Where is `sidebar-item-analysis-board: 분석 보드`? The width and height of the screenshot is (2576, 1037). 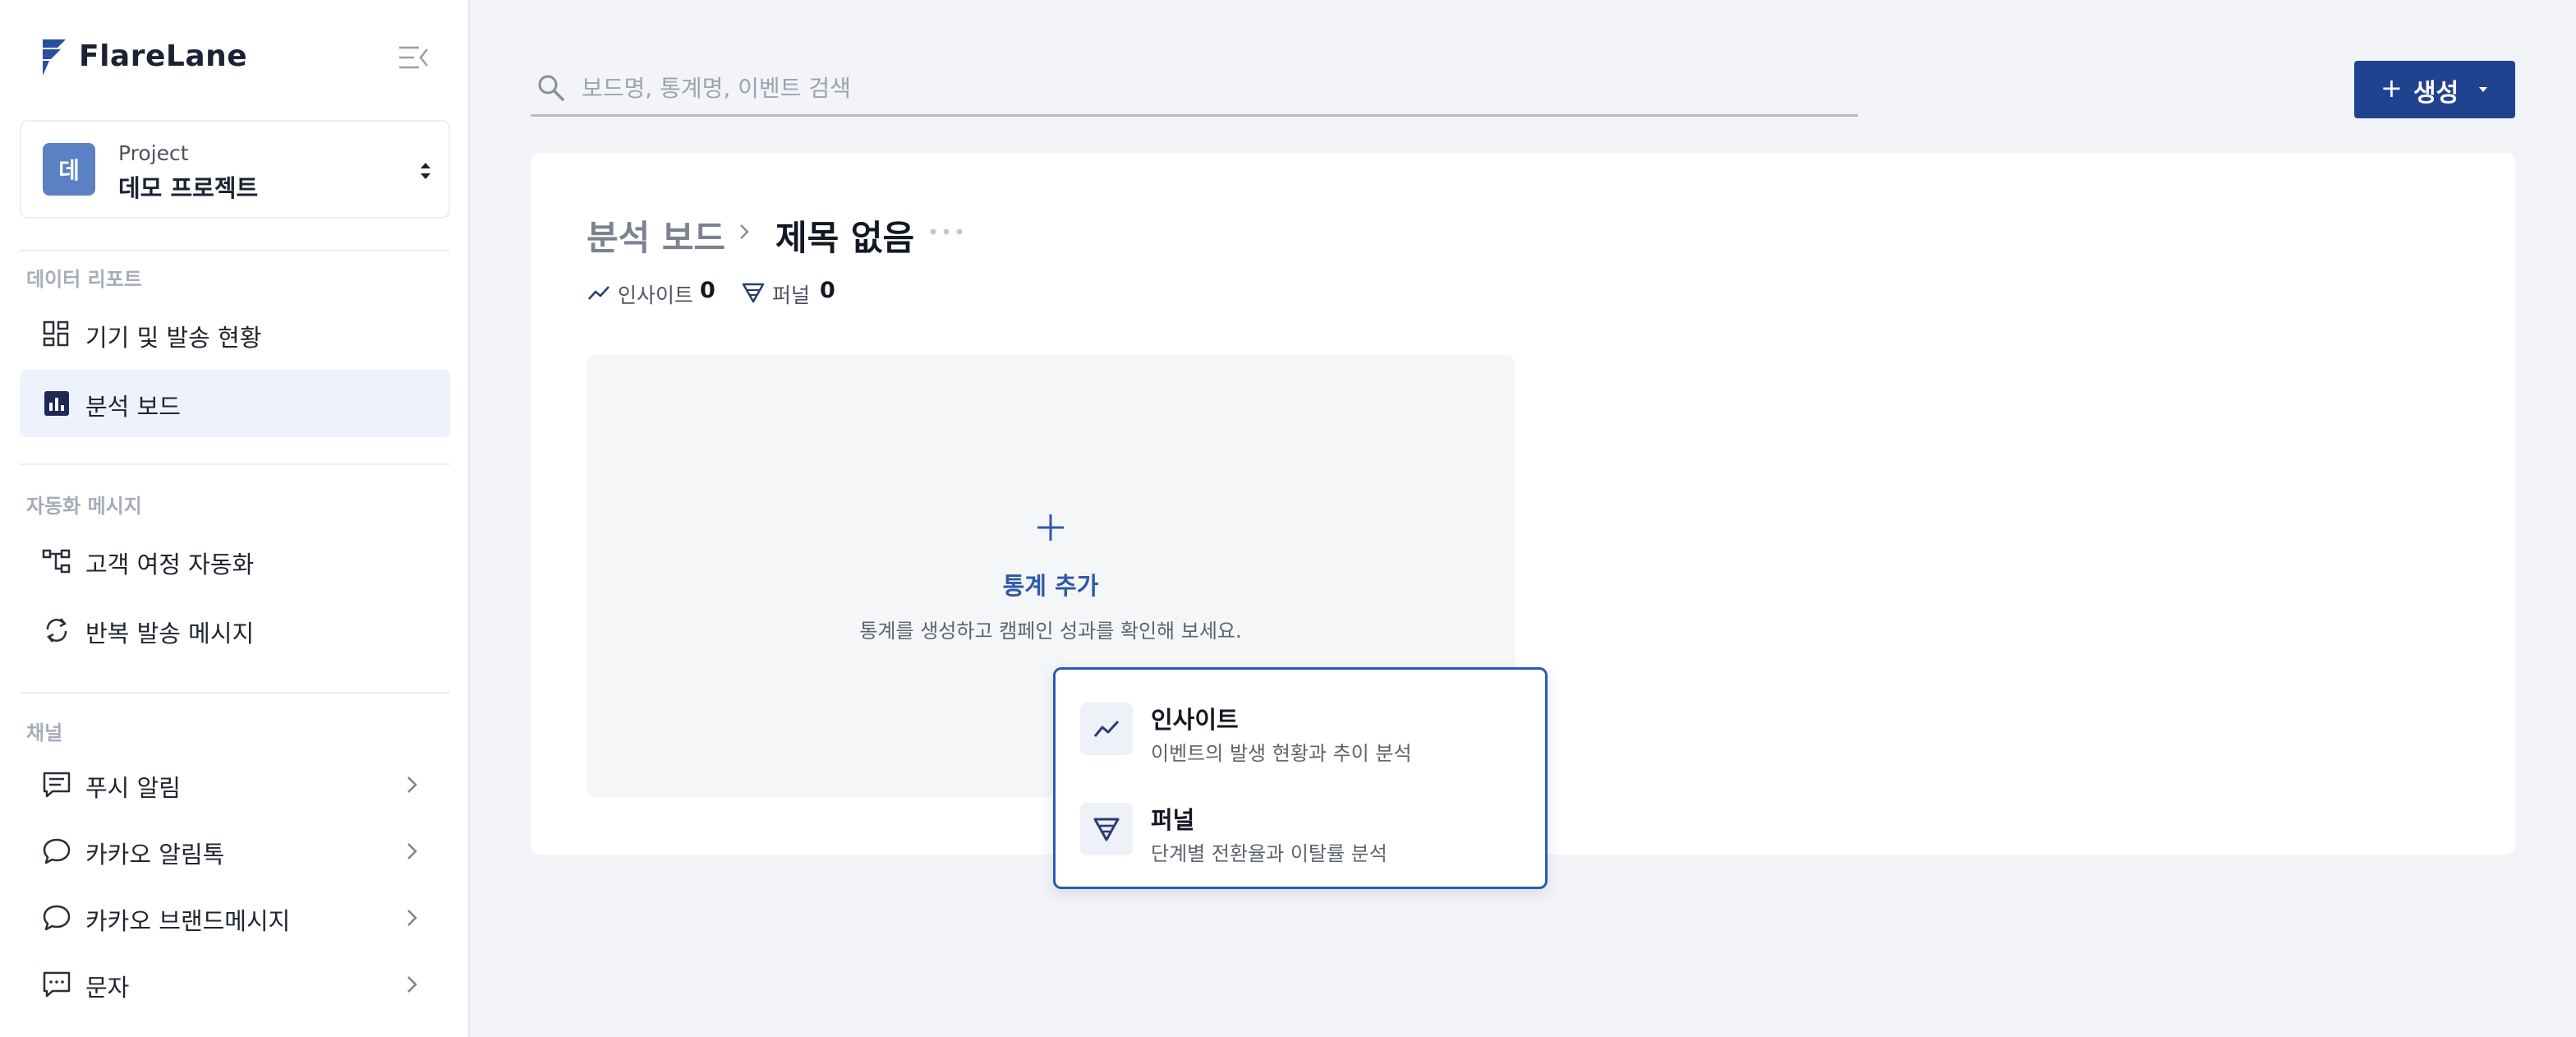
sidebar-item-analysis-board: 분석 보드 is located at coordinates (235, 403).